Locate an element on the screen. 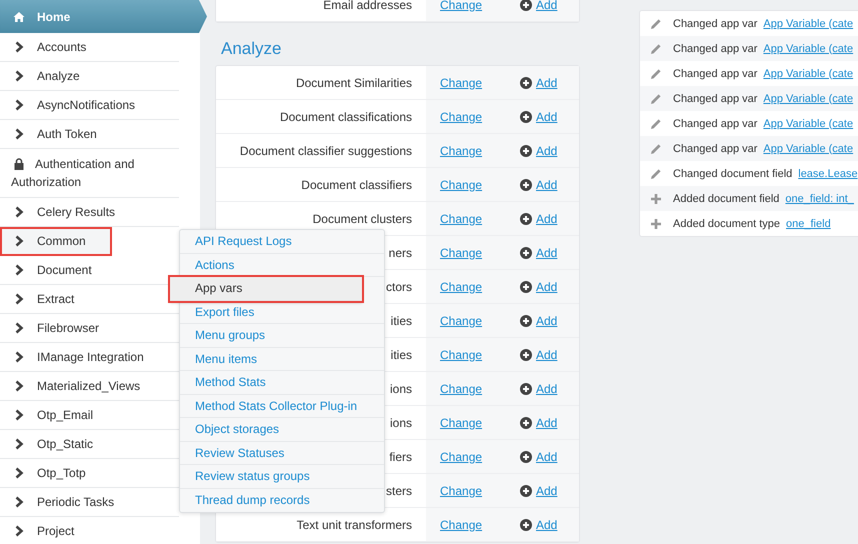 The image size is (858, 544). menu-item: Menu items is located at coordinates (282, 359).